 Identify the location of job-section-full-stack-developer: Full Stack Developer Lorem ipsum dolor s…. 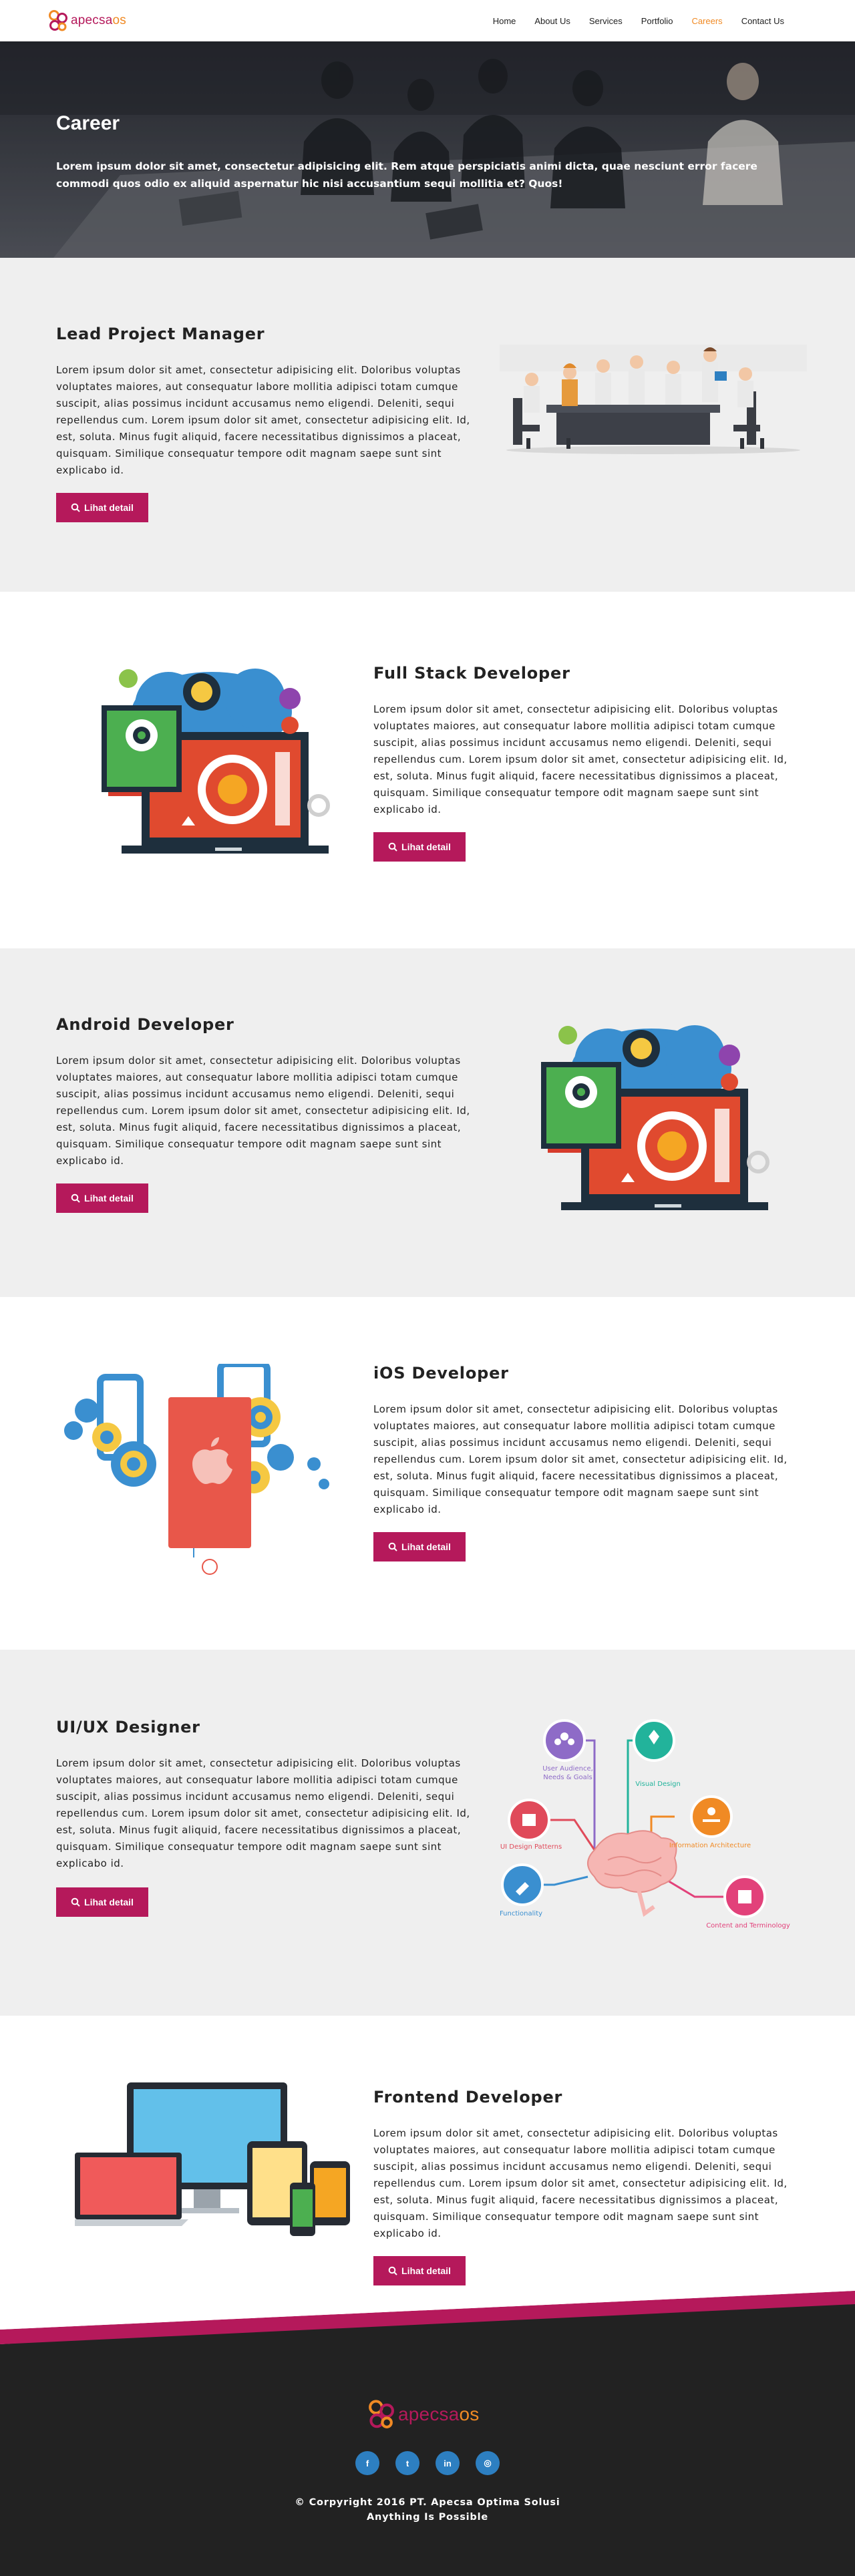
(427, 770).